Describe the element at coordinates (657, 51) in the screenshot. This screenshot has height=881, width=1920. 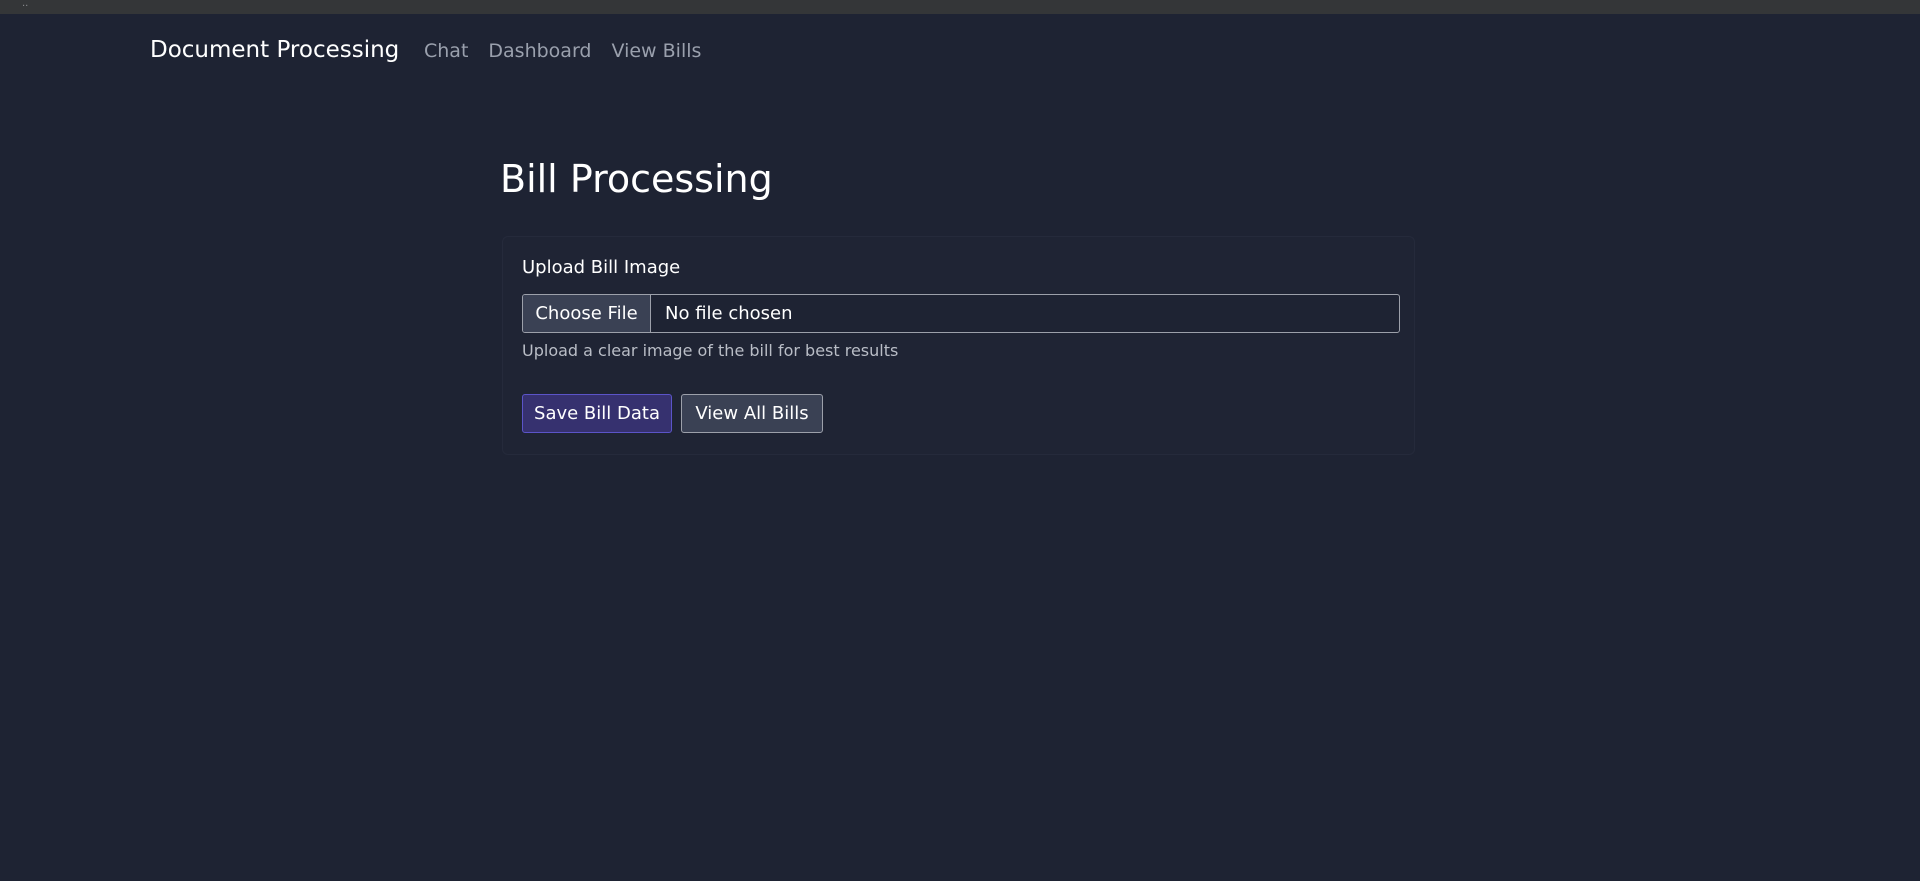
I see `nav-link-view-bills: View Bills` at that location.